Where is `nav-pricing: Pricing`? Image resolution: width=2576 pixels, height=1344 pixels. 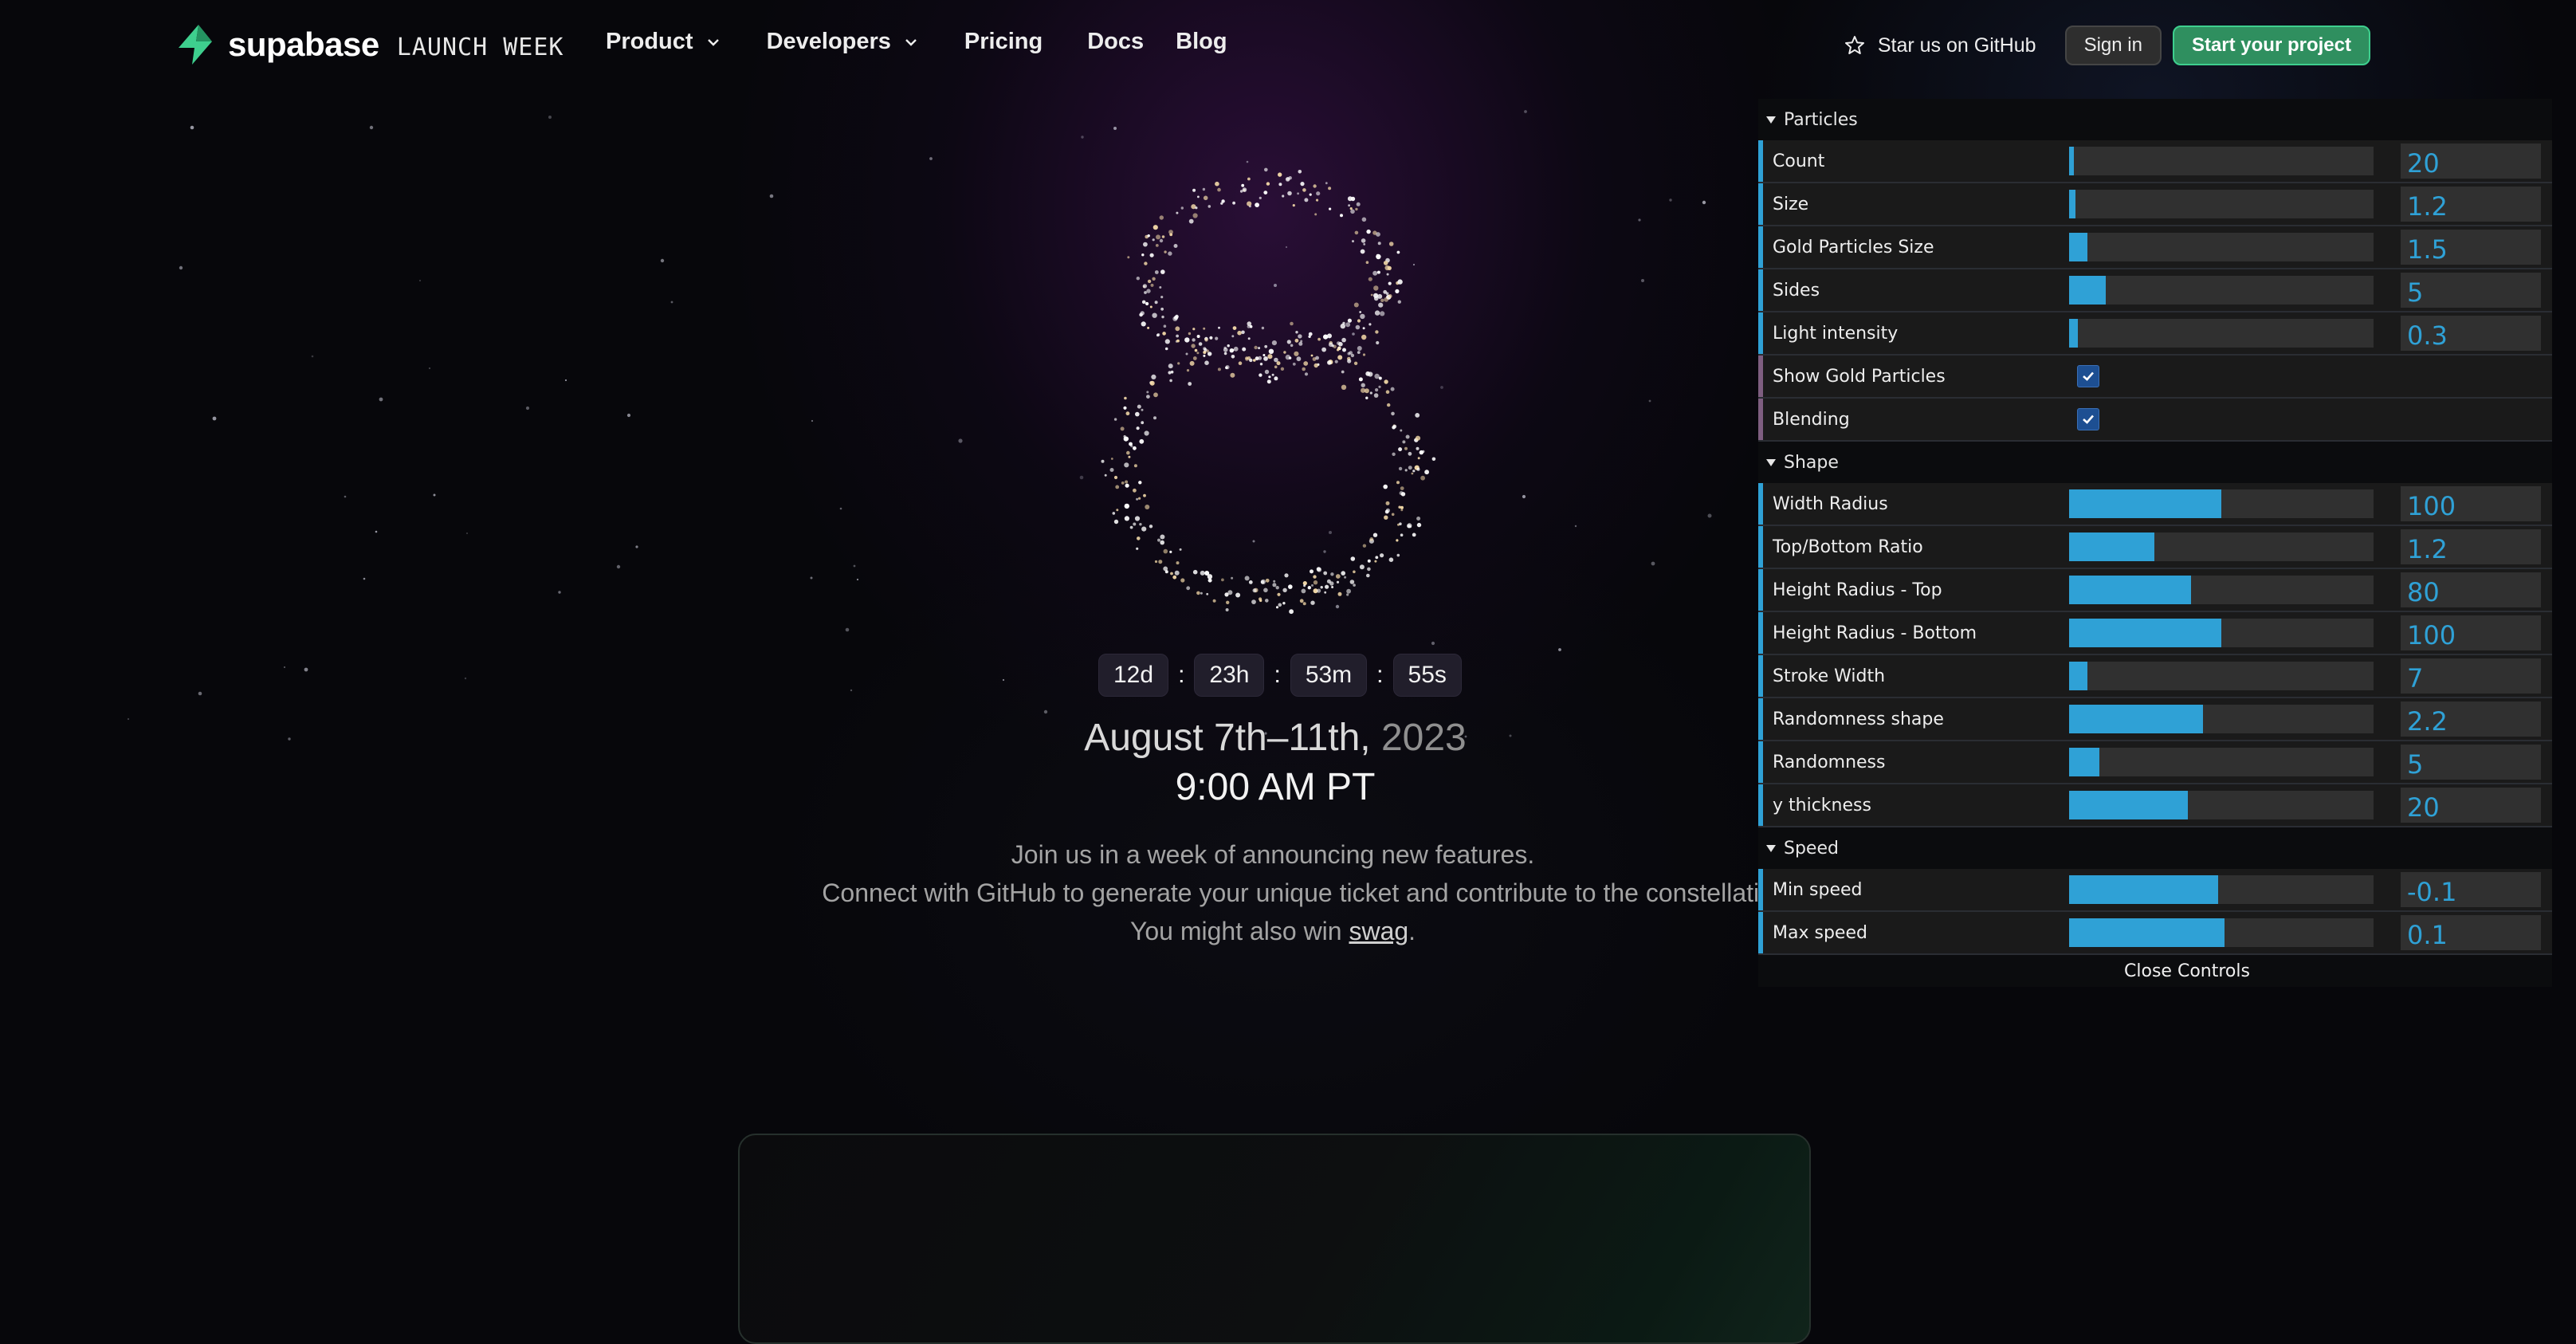 nav-pricing: Pricing is located at coordinates (1003, 42).